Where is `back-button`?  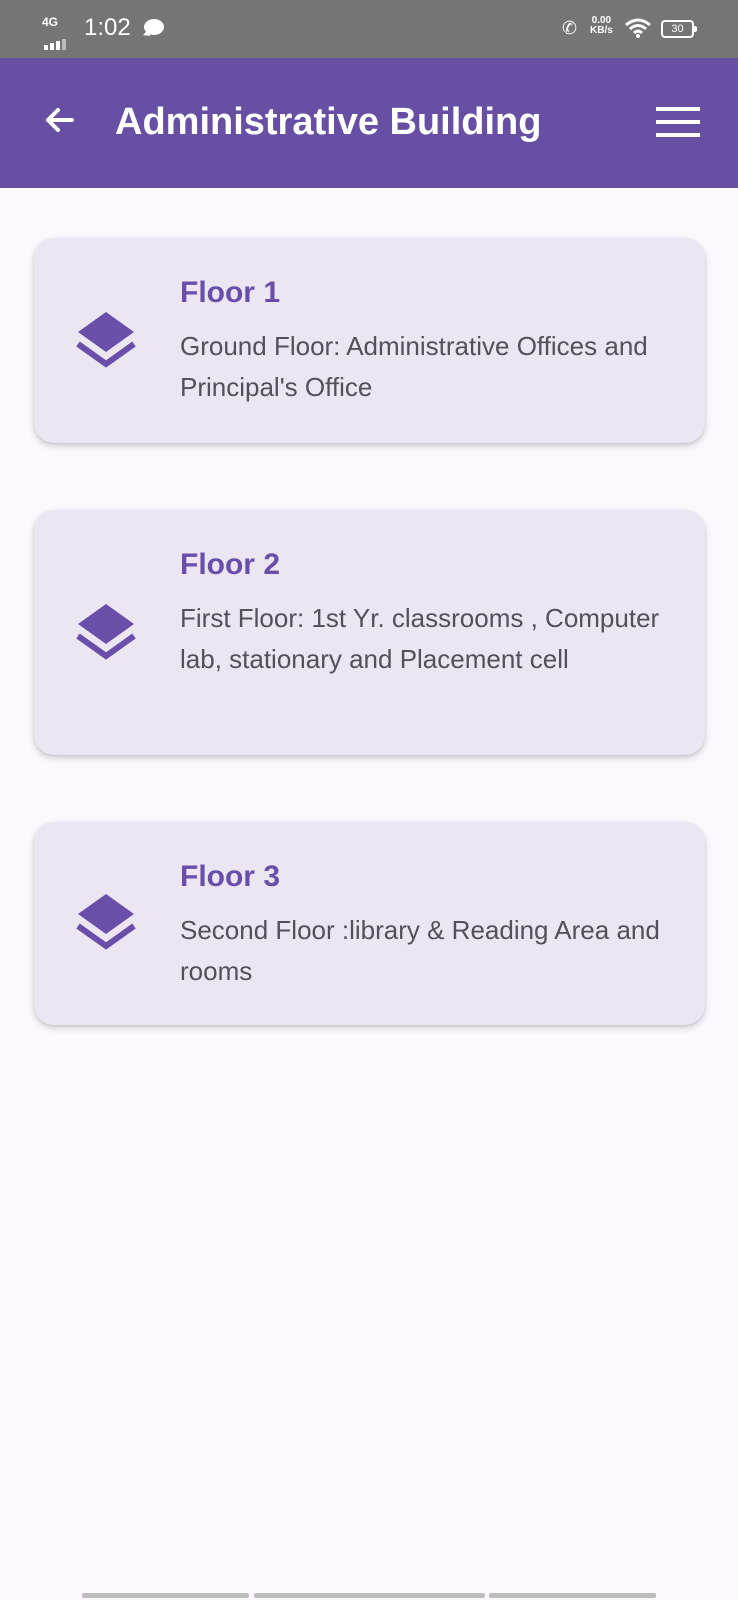 back-button is located at coordinates (58, 122).